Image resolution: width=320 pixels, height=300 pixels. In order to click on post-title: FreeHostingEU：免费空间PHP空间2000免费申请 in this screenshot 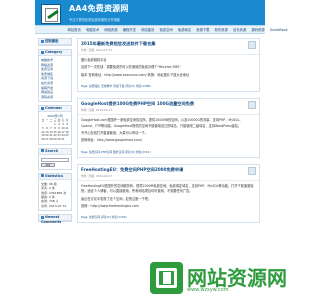, I will do `click(168, 170)`.